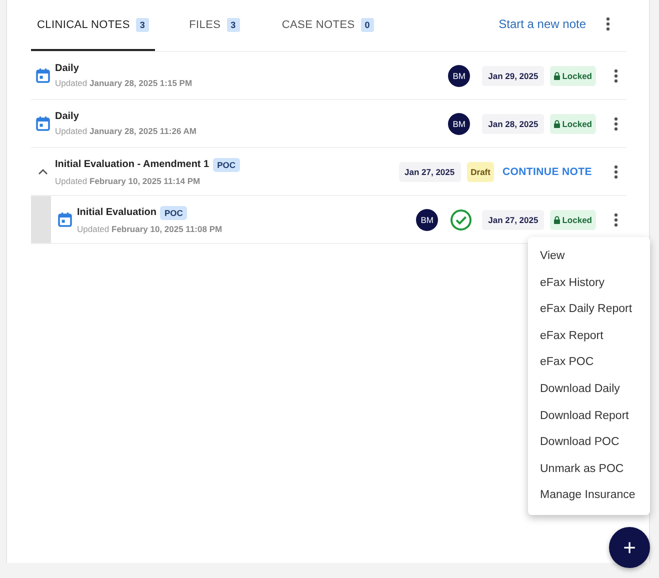 The width and height of the screenshot is (659, 578). I want to click on menu-item: eFax Daily Report, so click(589, 309).